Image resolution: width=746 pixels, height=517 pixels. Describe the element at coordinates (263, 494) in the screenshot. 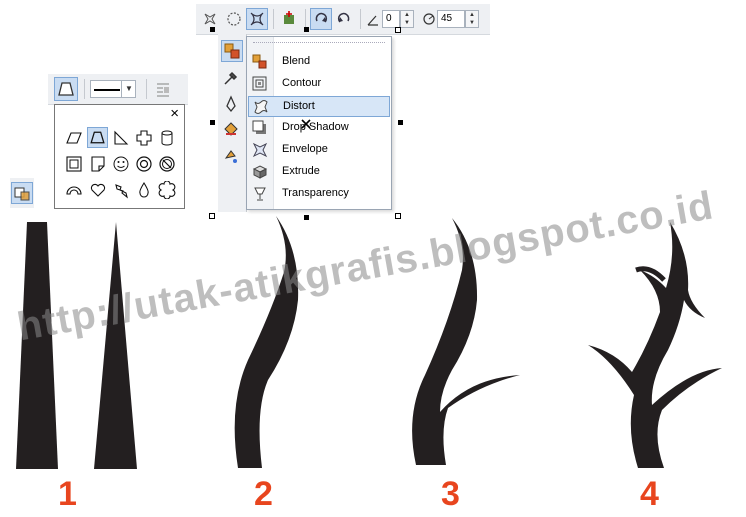

I see `step-number-2: 2` at that location.